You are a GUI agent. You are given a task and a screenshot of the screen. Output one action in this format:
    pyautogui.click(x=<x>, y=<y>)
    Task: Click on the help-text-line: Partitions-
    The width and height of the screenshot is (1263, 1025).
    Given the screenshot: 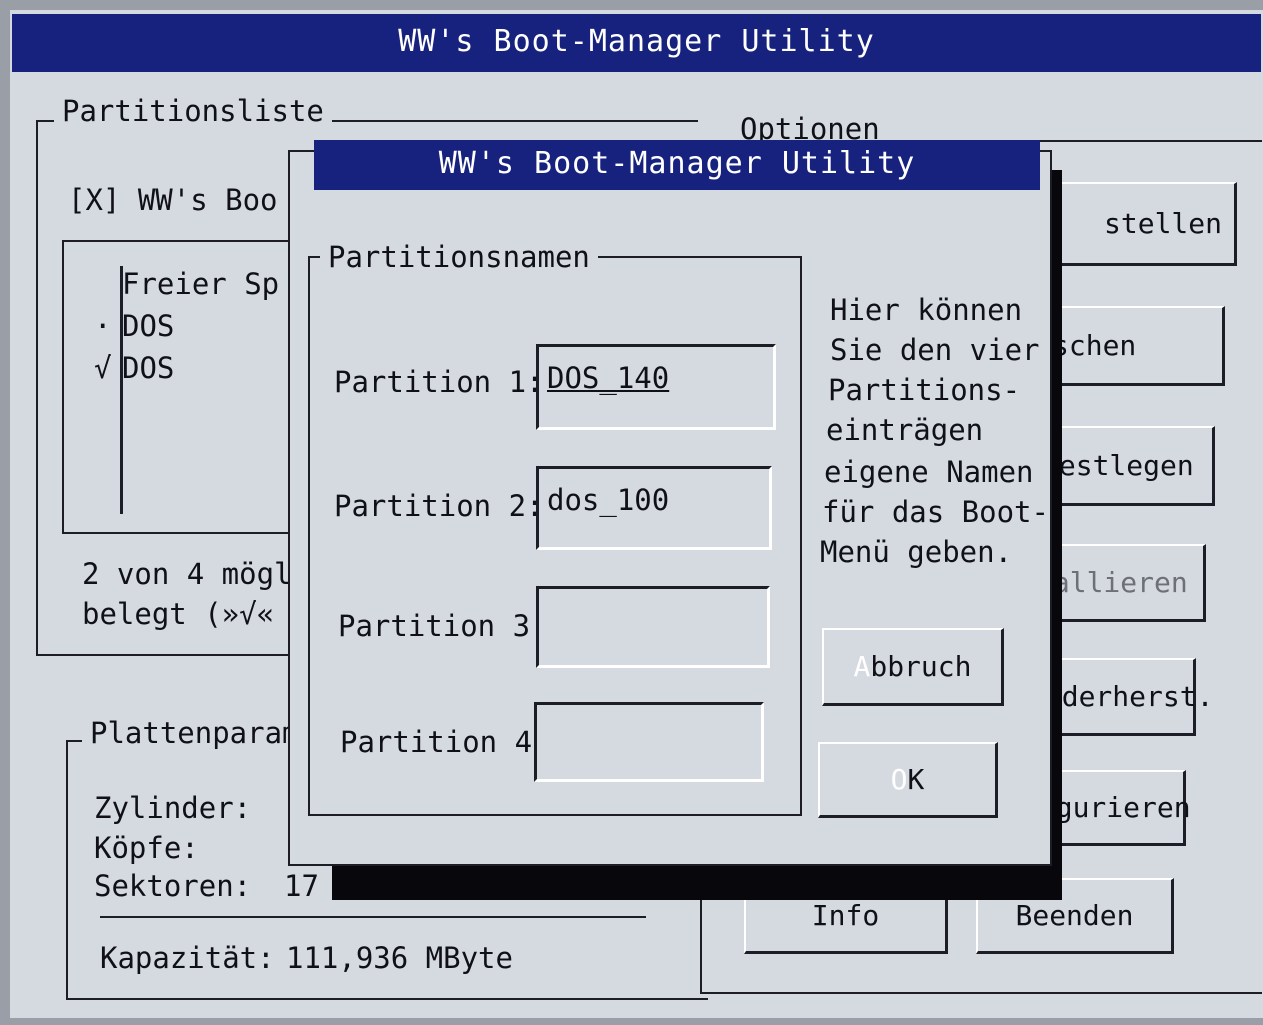 What is the action you would take?
    pyautogui.click(x=924, y=390)
    